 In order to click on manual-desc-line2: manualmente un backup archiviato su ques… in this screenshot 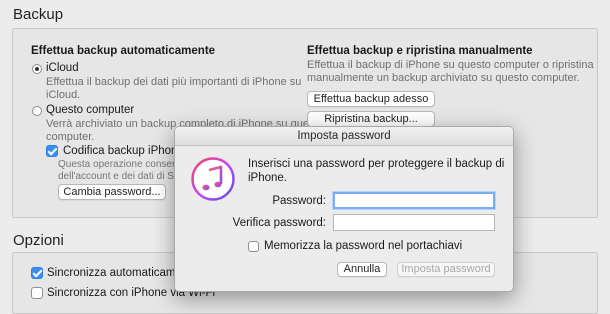, I will do `click(443, 78)`.